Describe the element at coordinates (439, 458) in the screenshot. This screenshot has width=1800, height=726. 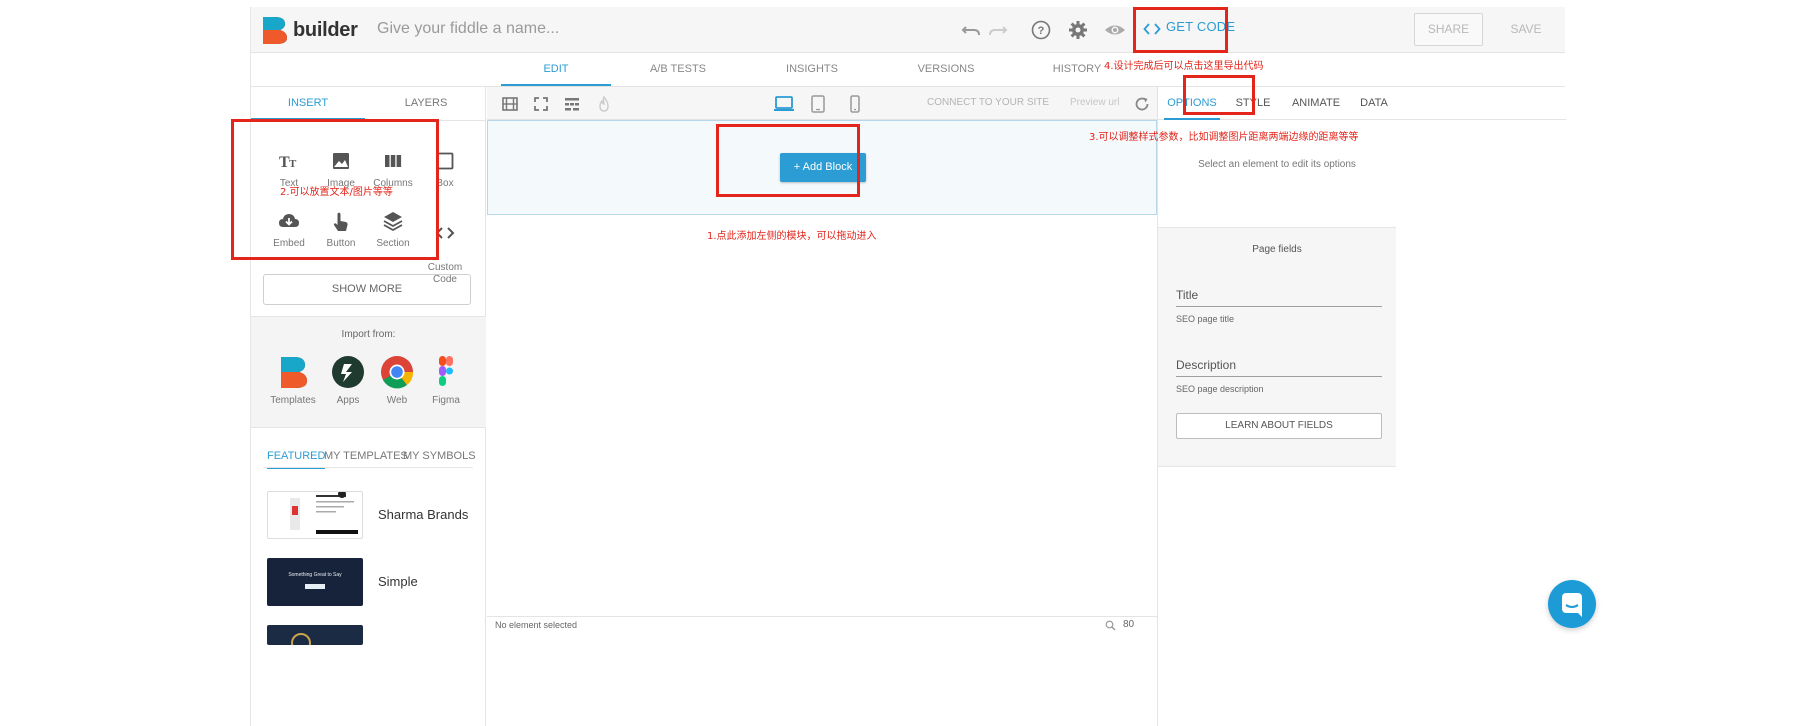
I see `tab-my-symbols: MY SYMBOLS` at that location.